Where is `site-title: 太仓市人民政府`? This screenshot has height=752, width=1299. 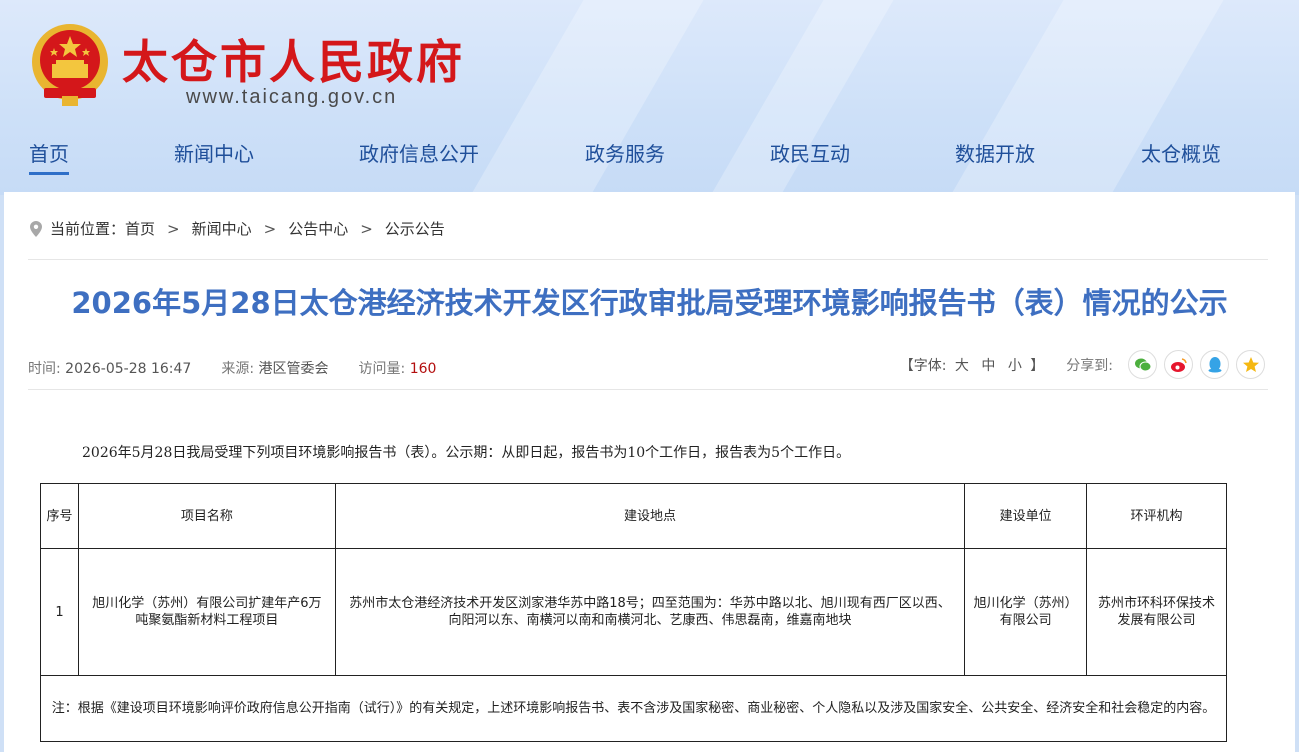 site-title: 太仓市人民政府 is located at coordinates (293, 59).